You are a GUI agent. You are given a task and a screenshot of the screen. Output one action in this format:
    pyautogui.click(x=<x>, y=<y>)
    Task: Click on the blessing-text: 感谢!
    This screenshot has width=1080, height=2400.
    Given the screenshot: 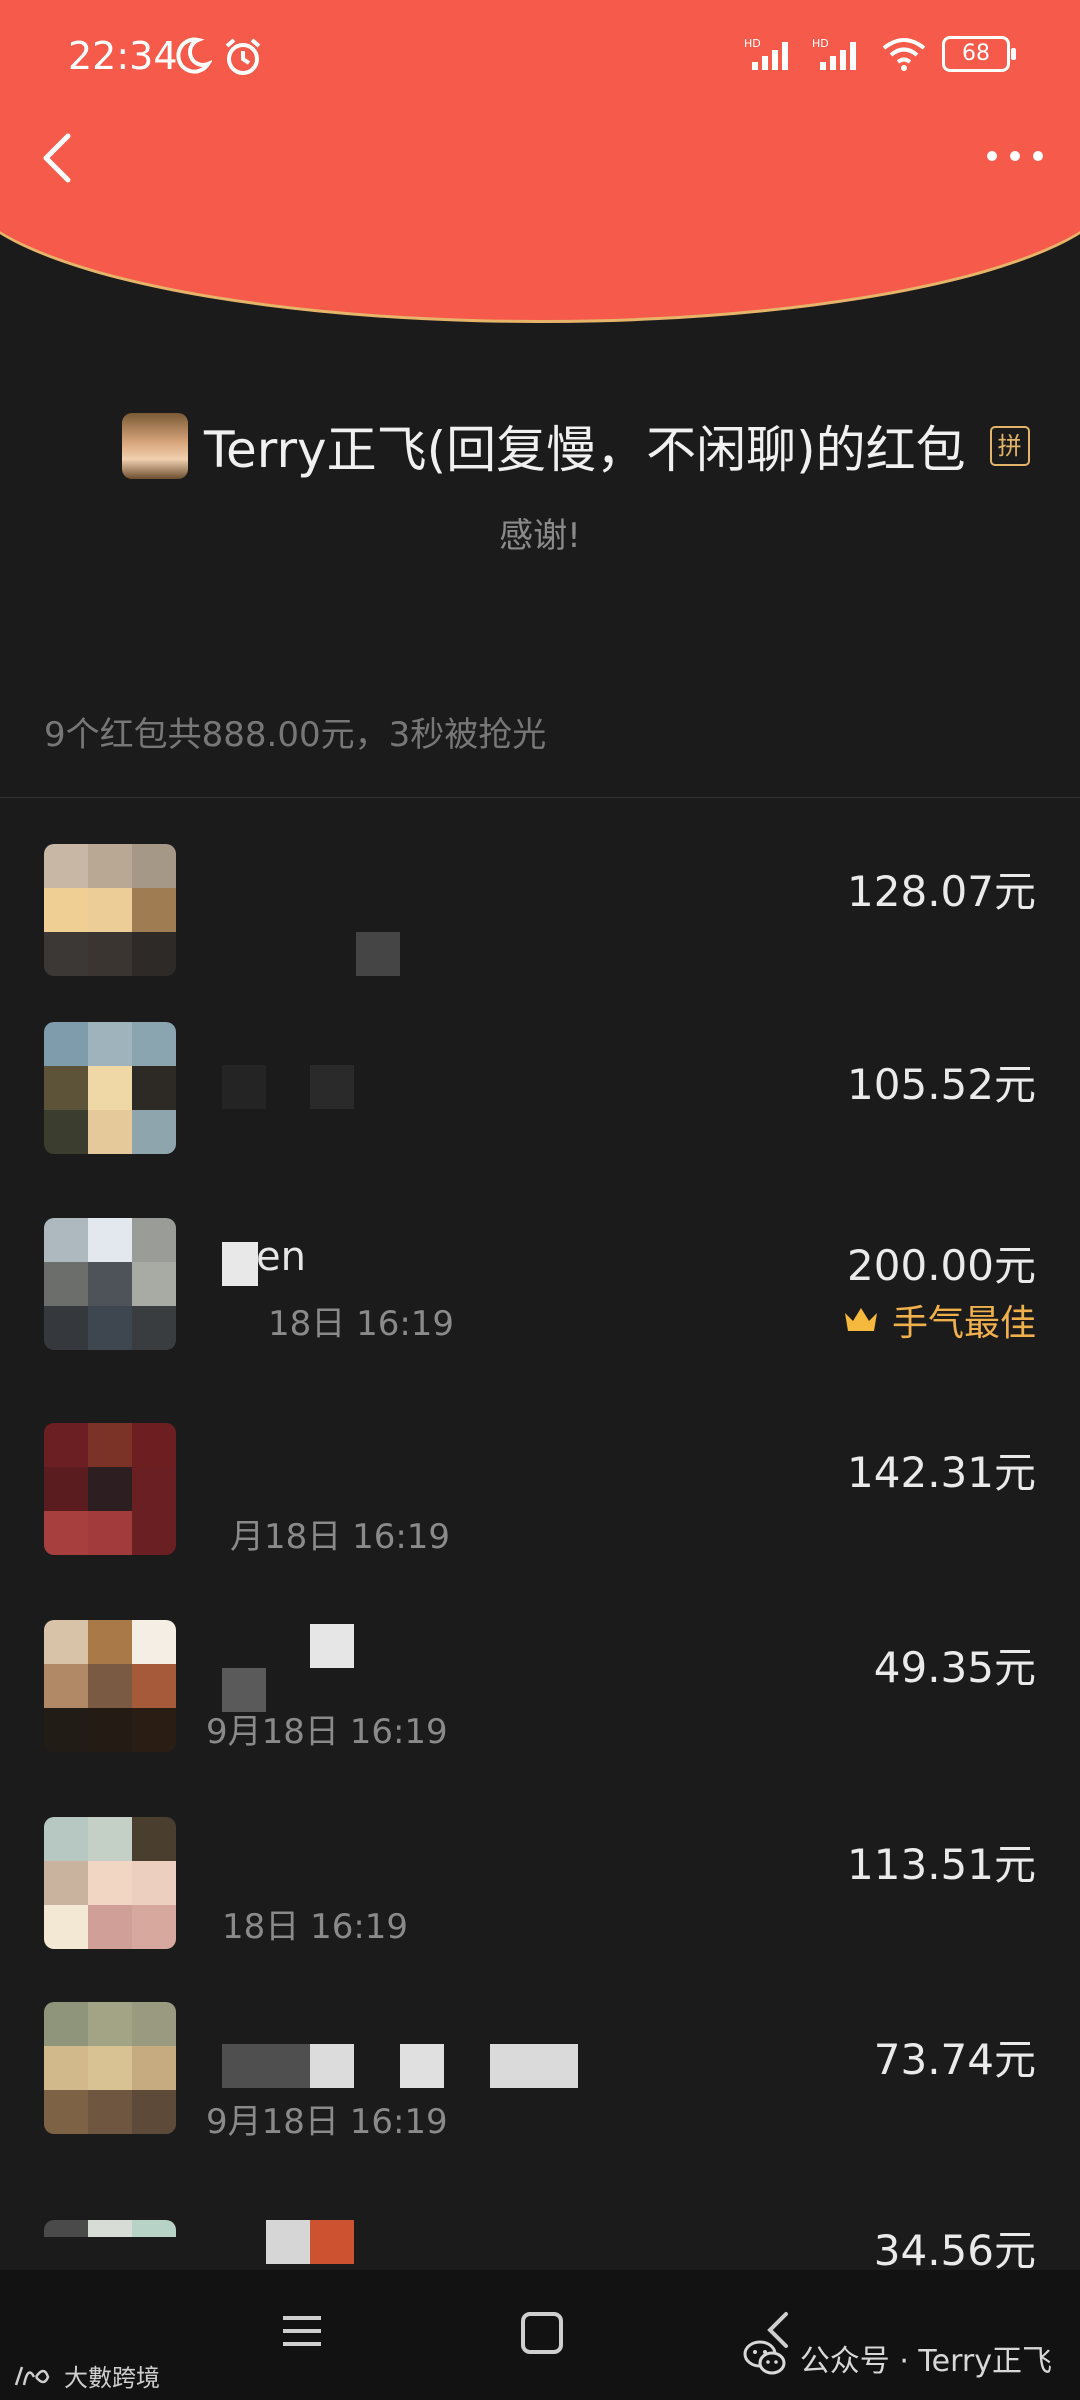 What is the action you would take?
    pyautogui.click(x=540, y=536)
    